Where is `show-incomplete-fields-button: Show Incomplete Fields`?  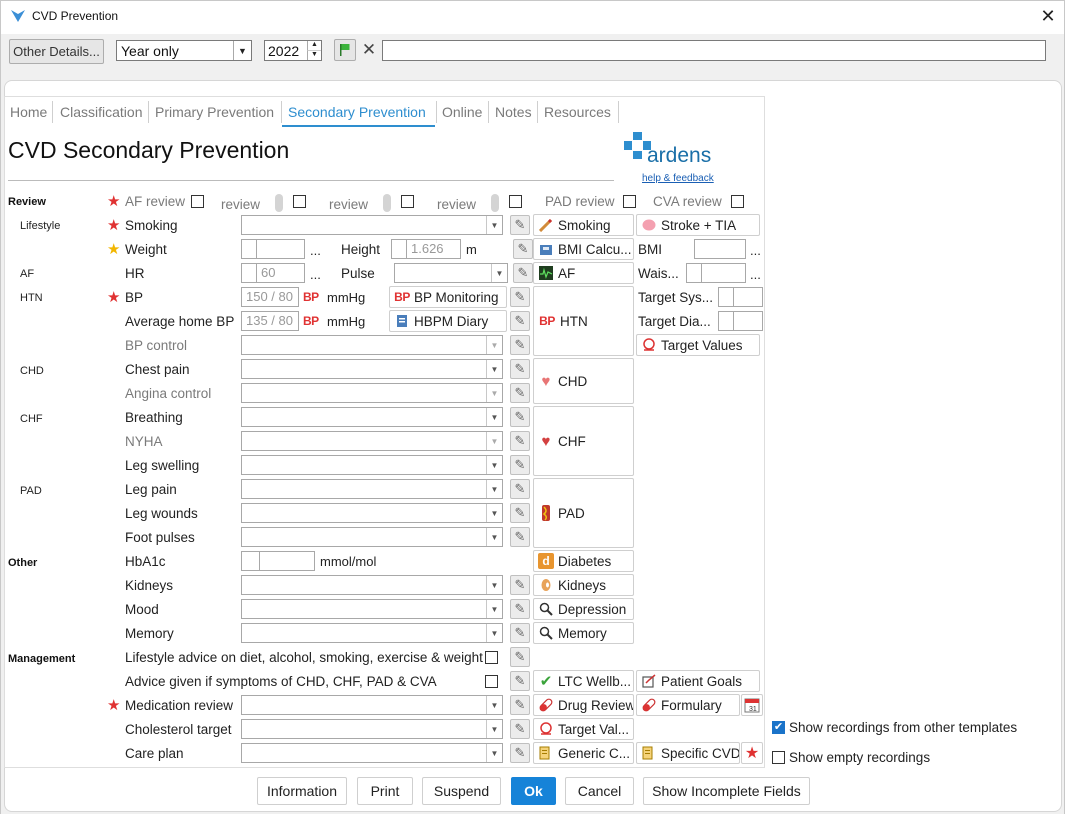
show-incomplete-fields-button: Show Incomplete Fields is located at coordinates (726, 791).